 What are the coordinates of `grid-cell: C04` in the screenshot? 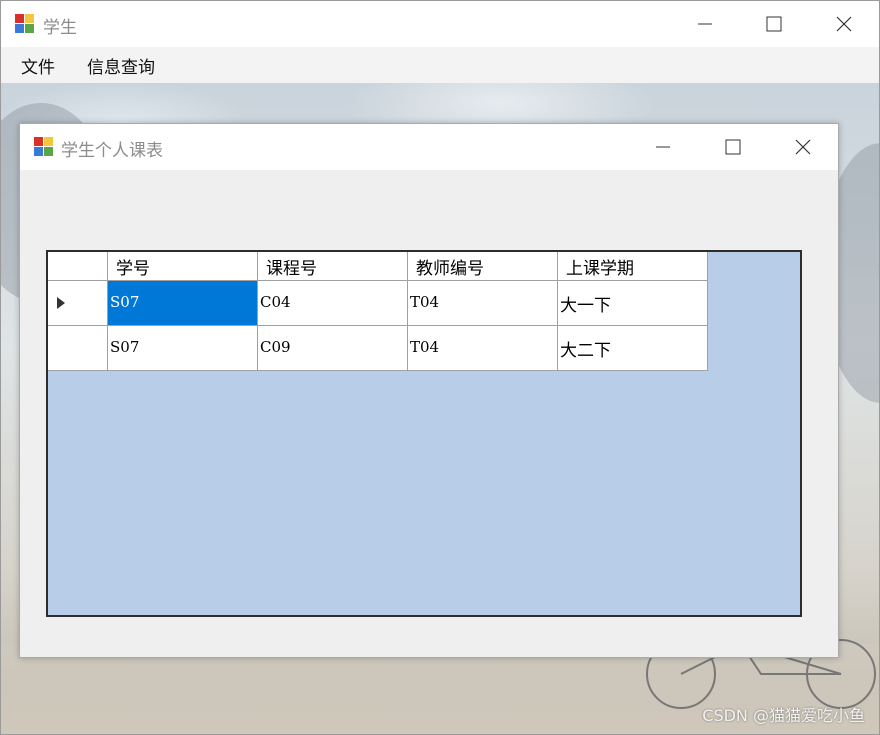 It's located at (333, 303).